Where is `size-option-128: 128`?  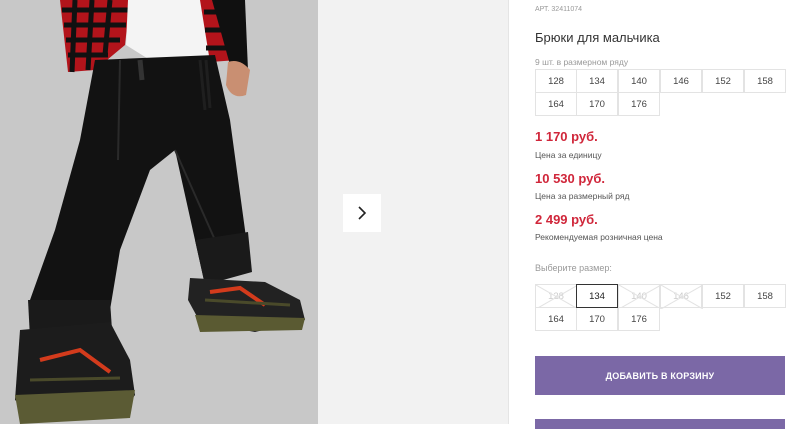 size-option-128: 128 is located at coordinates (556, 296).